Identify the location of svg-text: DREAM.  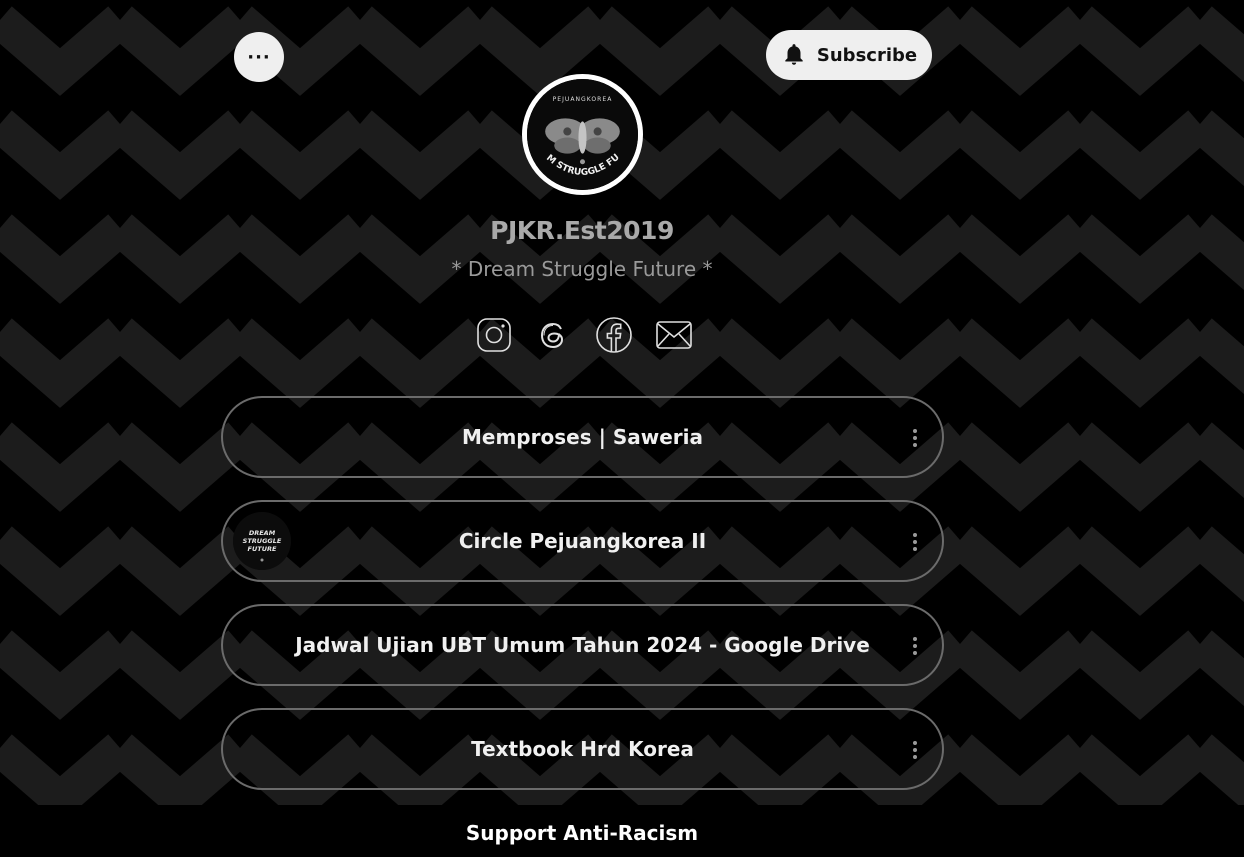
(262, 533).